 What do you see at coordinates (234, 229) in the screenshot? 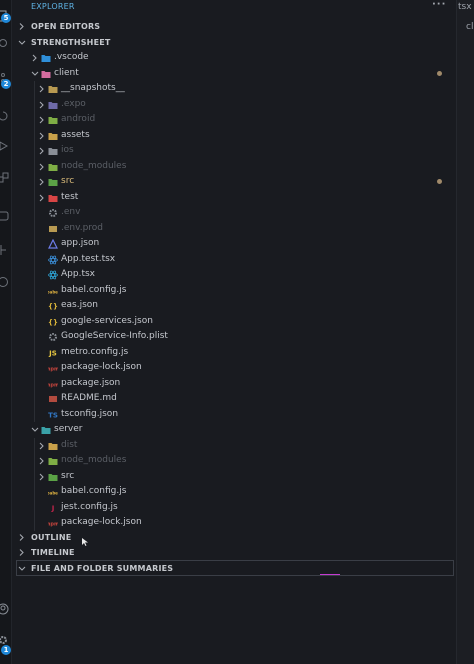
I see `tree-file-row: .env.prod` at bounding box center [234, 229].